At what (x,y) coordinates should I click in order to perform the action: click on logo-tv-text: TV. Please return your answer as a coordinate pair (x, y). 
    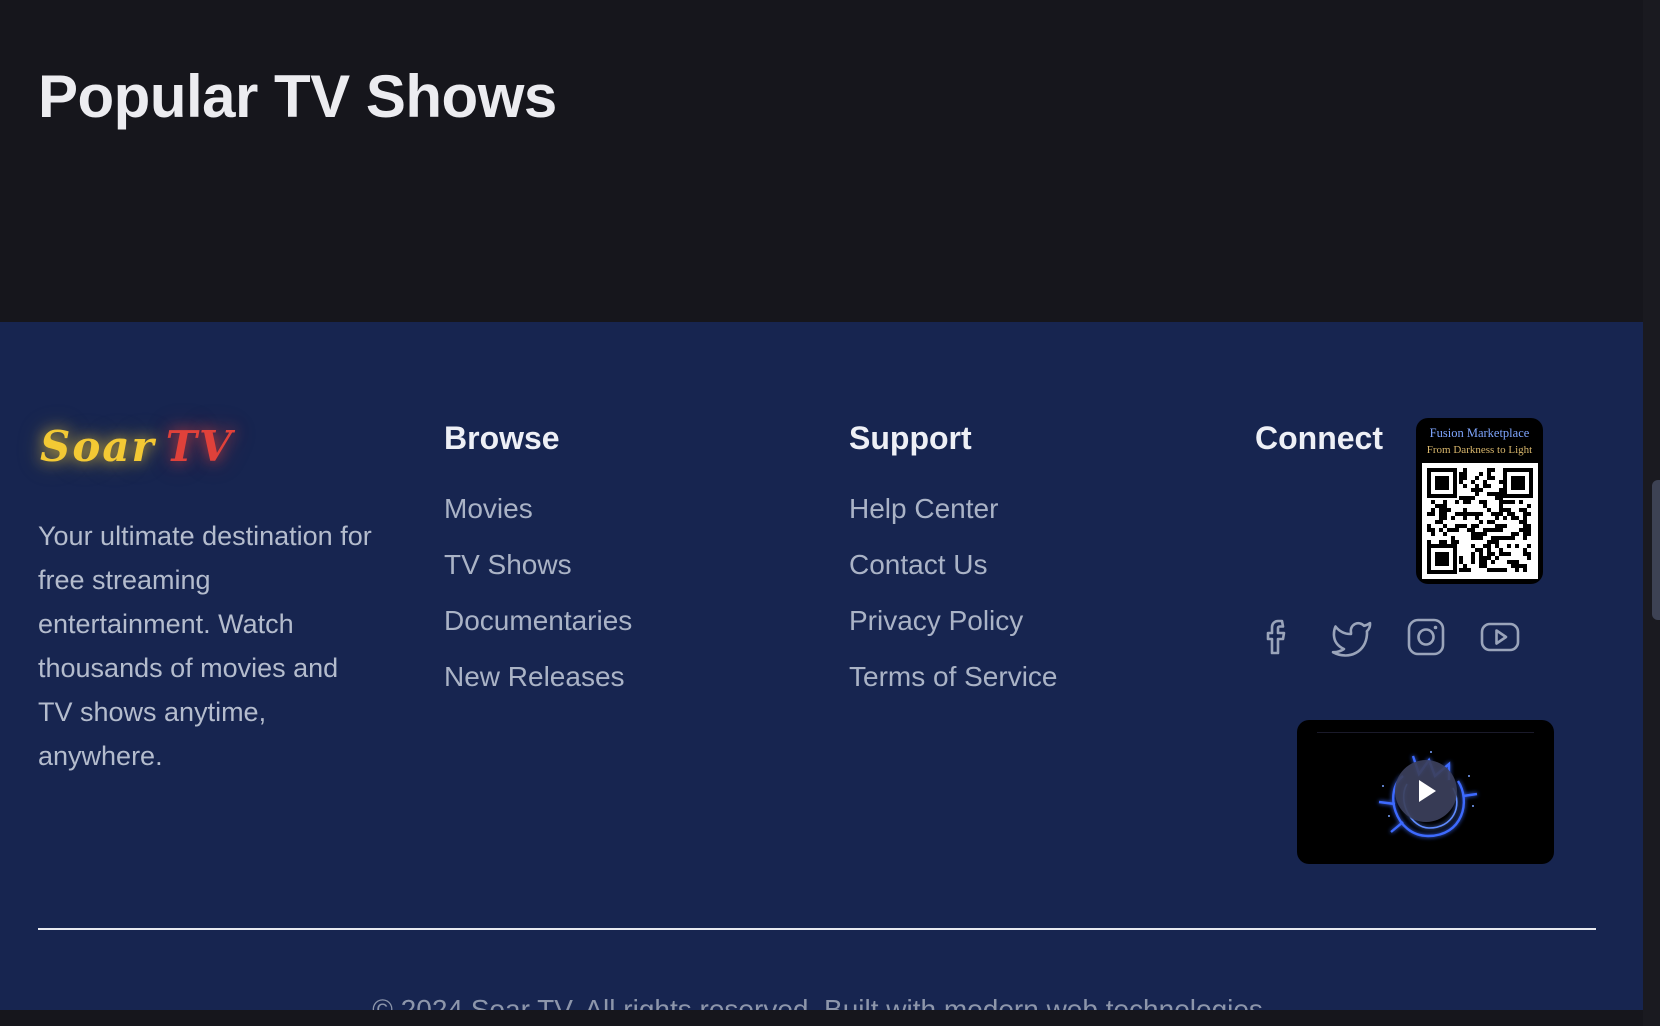
    Looking at the image, I should click on (199, 446).